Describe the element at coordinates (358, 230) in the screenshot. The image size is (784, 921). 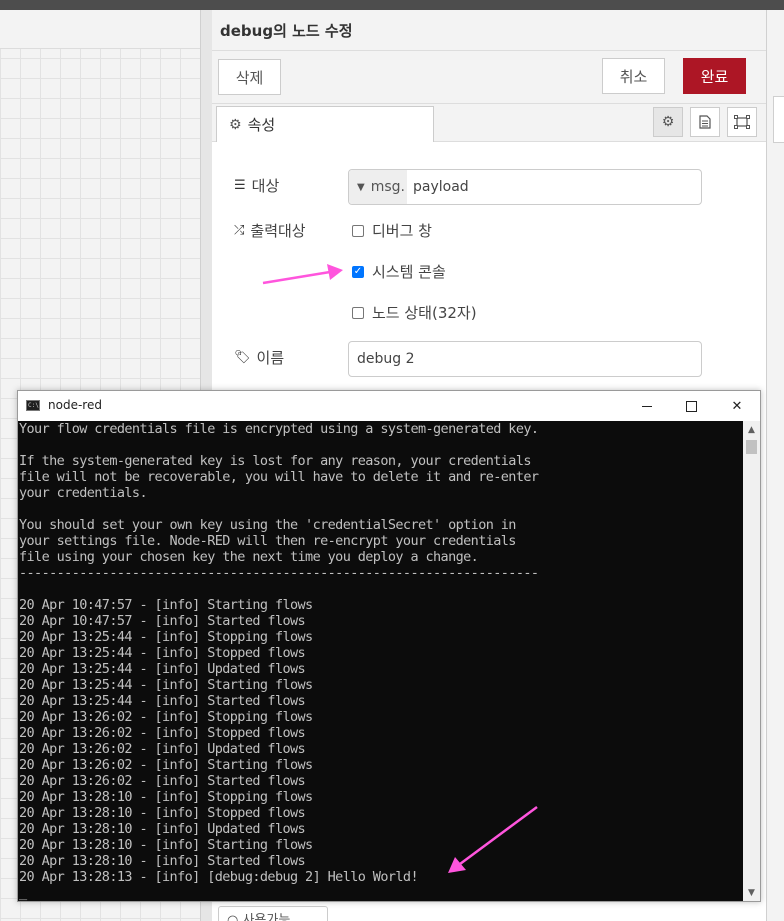
I see `debug-window-checkbox` at that location.